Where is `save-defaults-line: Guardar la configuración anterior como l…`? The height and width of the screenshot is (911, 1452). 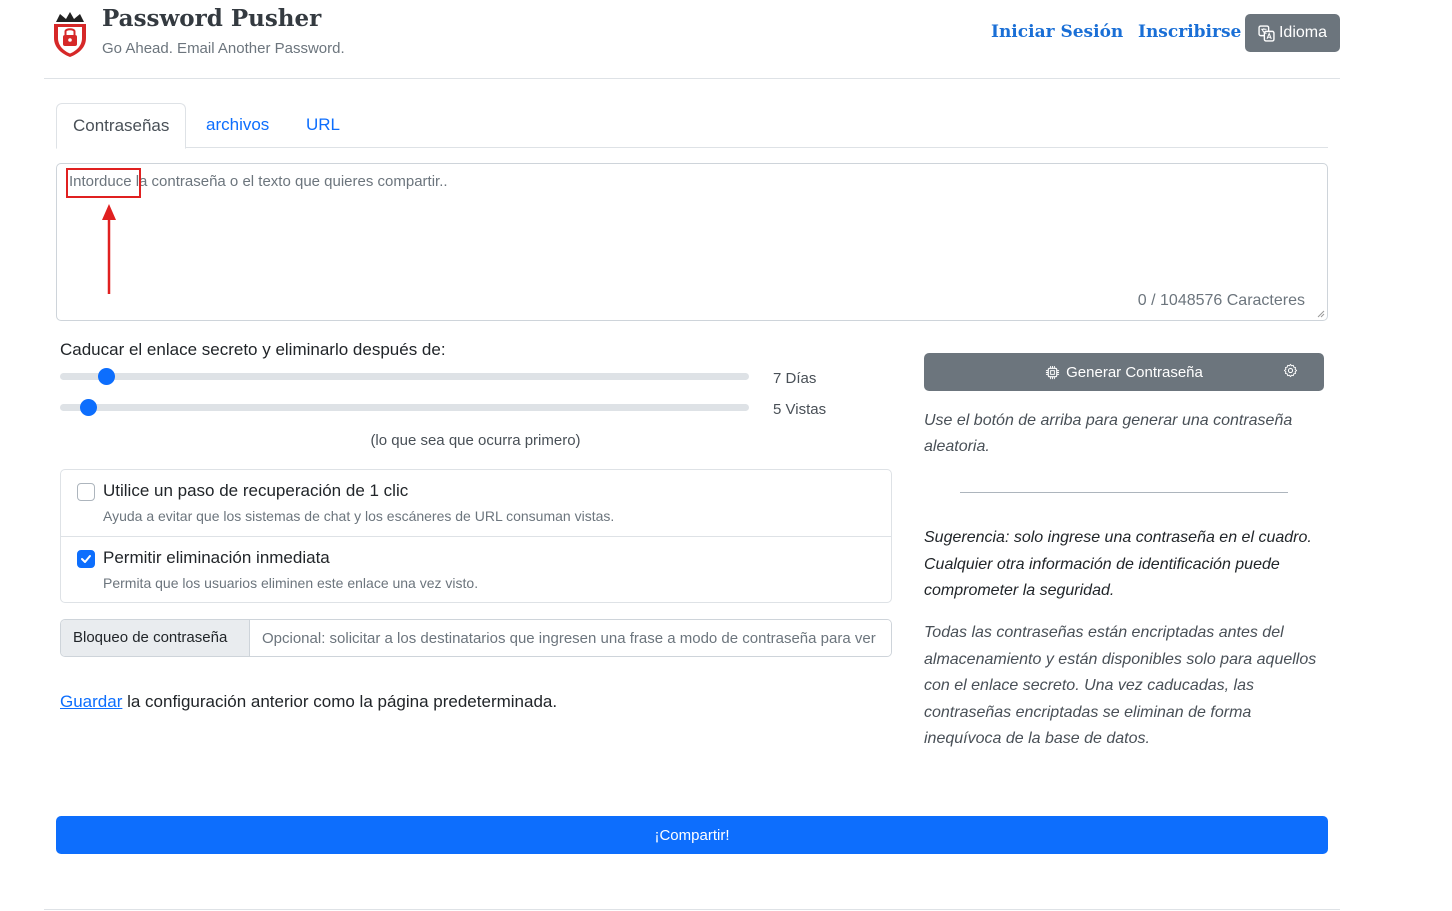
save-defaults-line: Guardar la configuración anterior como l… is located at coordinates (308, 702).